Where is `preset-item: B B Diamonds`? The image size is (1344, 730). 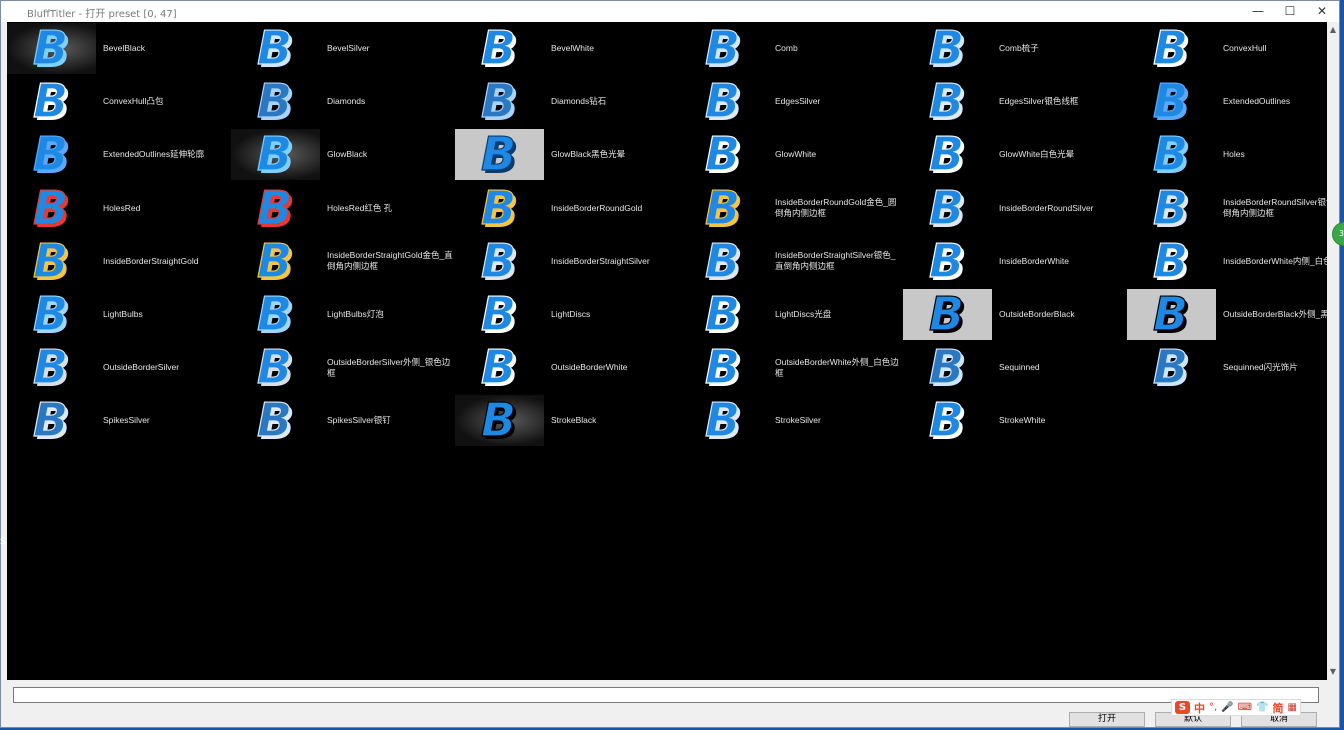
preset-item: B B Diamonds is located at coordinates (343, 102).